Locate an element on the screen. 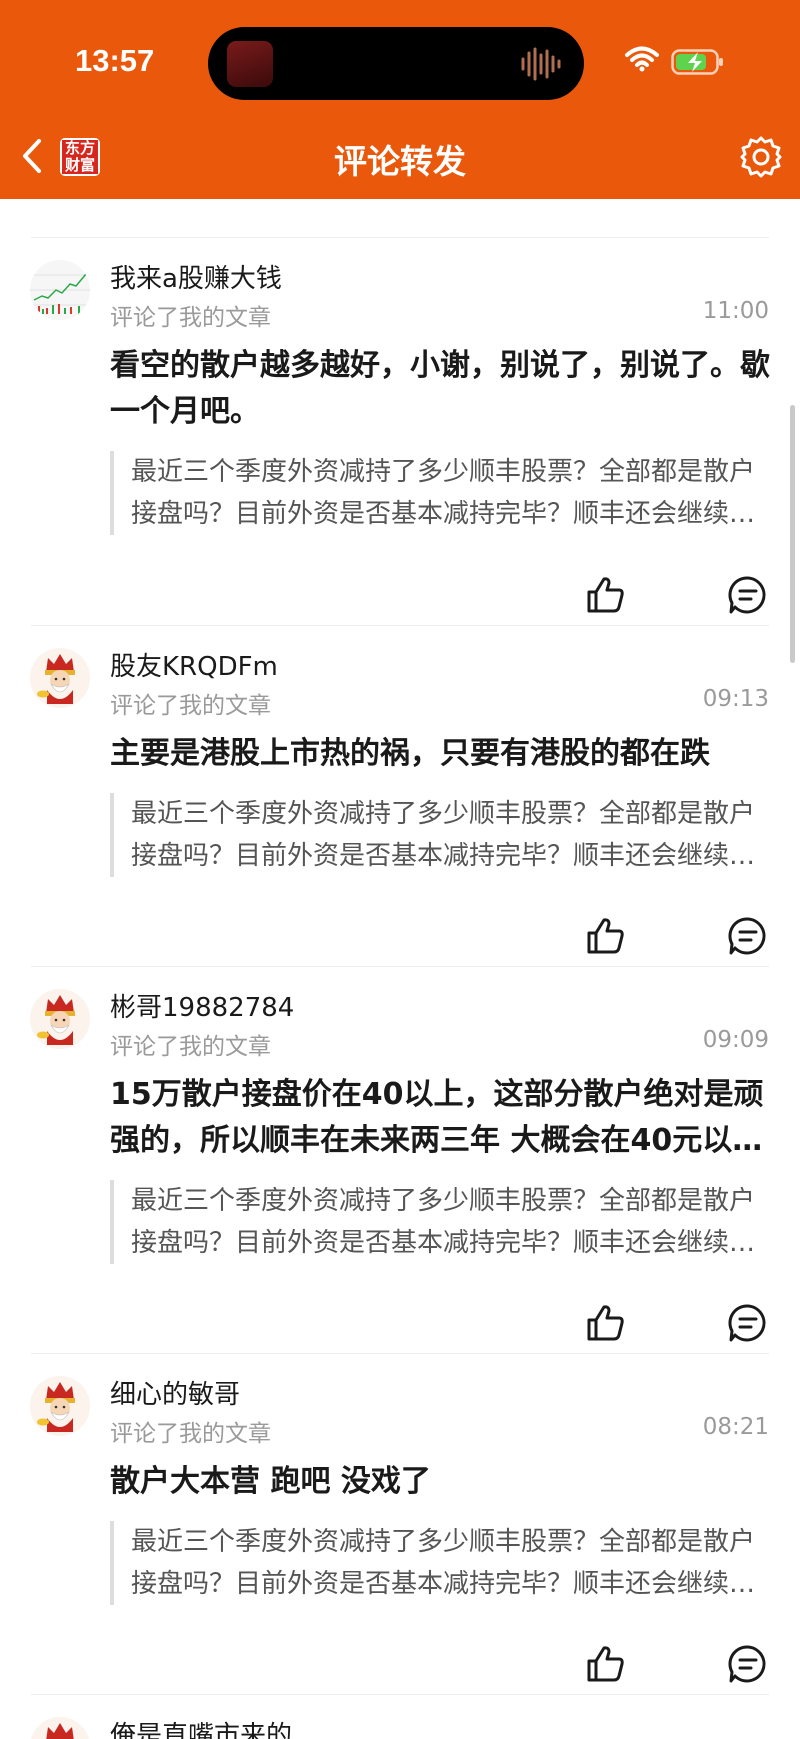 The height and width of the screenshot is (1739, 800). scrollbar is located at coordinates (792, 534).